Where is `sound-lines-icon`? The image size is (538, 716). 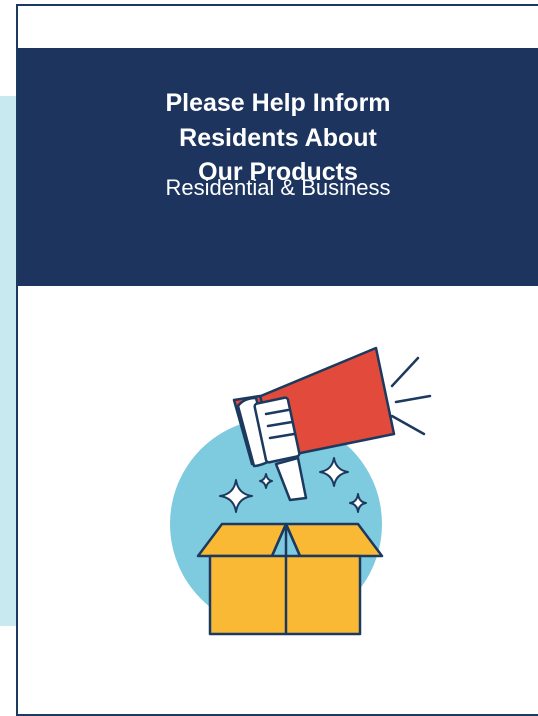
sound-lines-icon is located at coordinates (411, 396).